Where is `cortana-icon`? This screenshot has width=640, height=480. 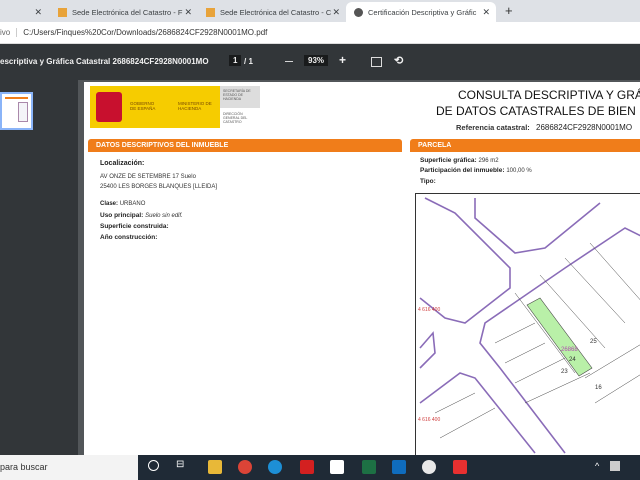 cortana-icon is located at coordinates (153, 465).